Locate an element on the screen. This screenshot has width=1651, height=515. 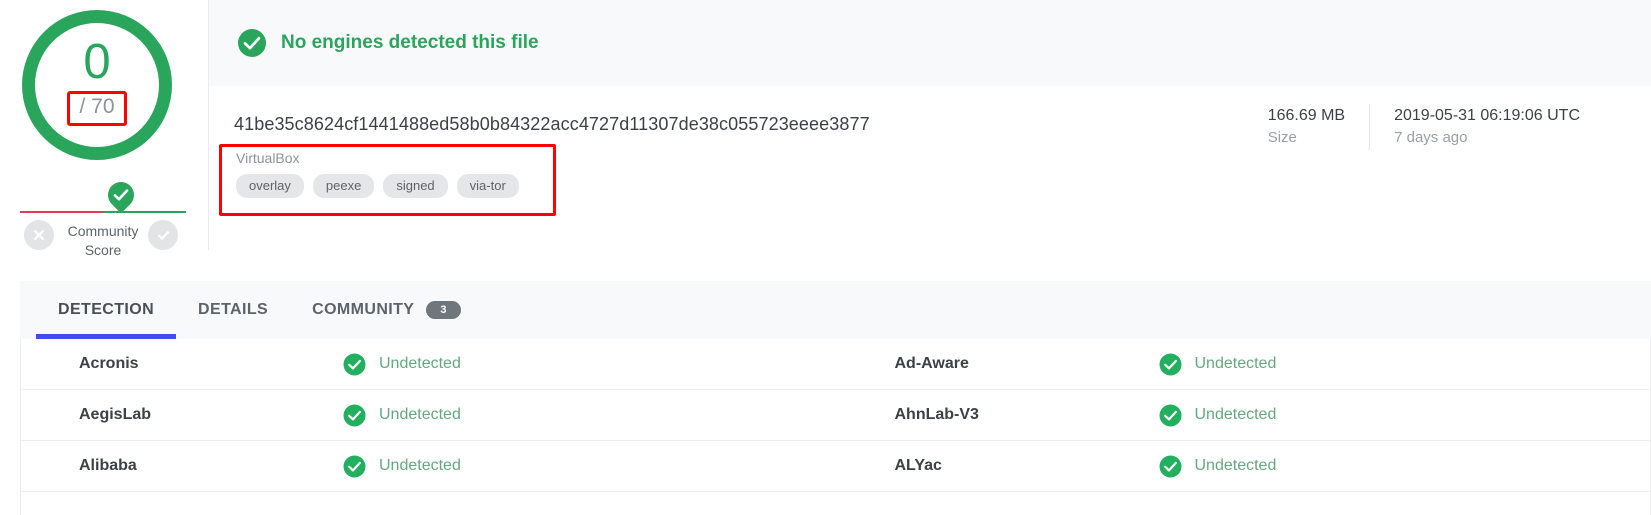
engine-cell: AegisLab Undetected is located at coordinates (428, 415).